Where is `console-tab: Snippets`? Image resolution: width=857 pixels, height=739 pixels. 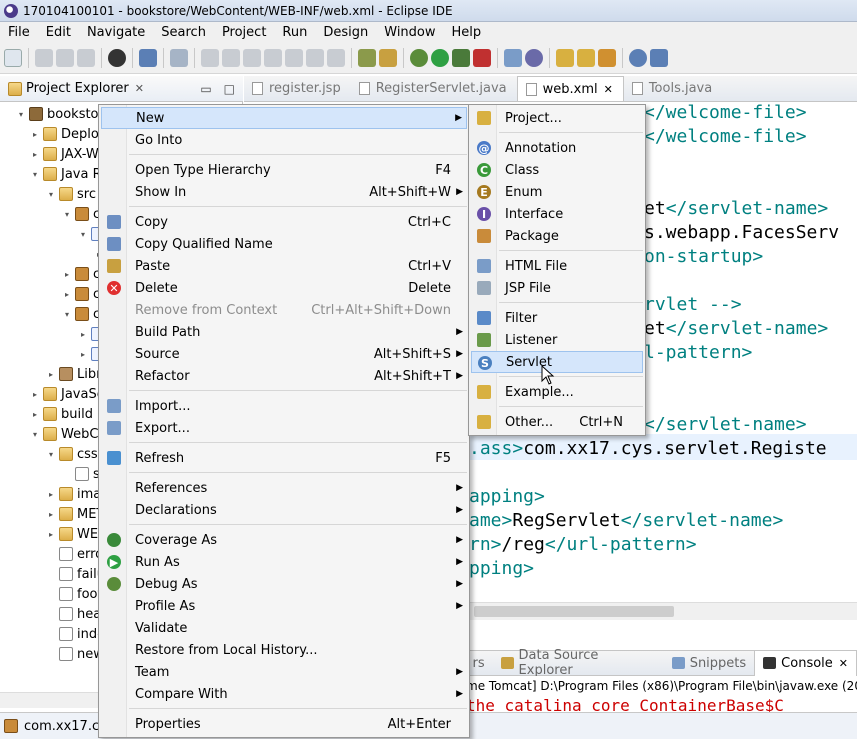
console-tab: Snippets is located at coordinates (709, 663).